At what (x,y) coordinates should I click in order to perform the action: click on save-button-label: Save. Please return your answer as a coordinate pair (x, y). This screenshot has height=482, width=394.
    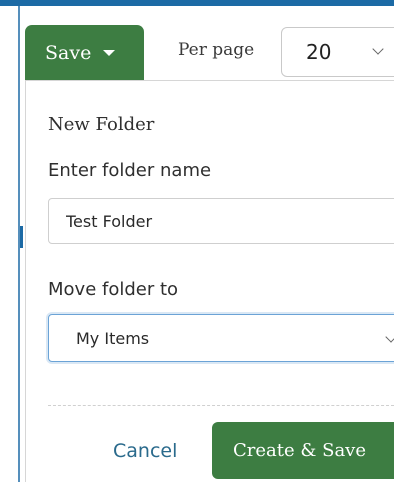
    Looking at the image, I should click on (68, 52).